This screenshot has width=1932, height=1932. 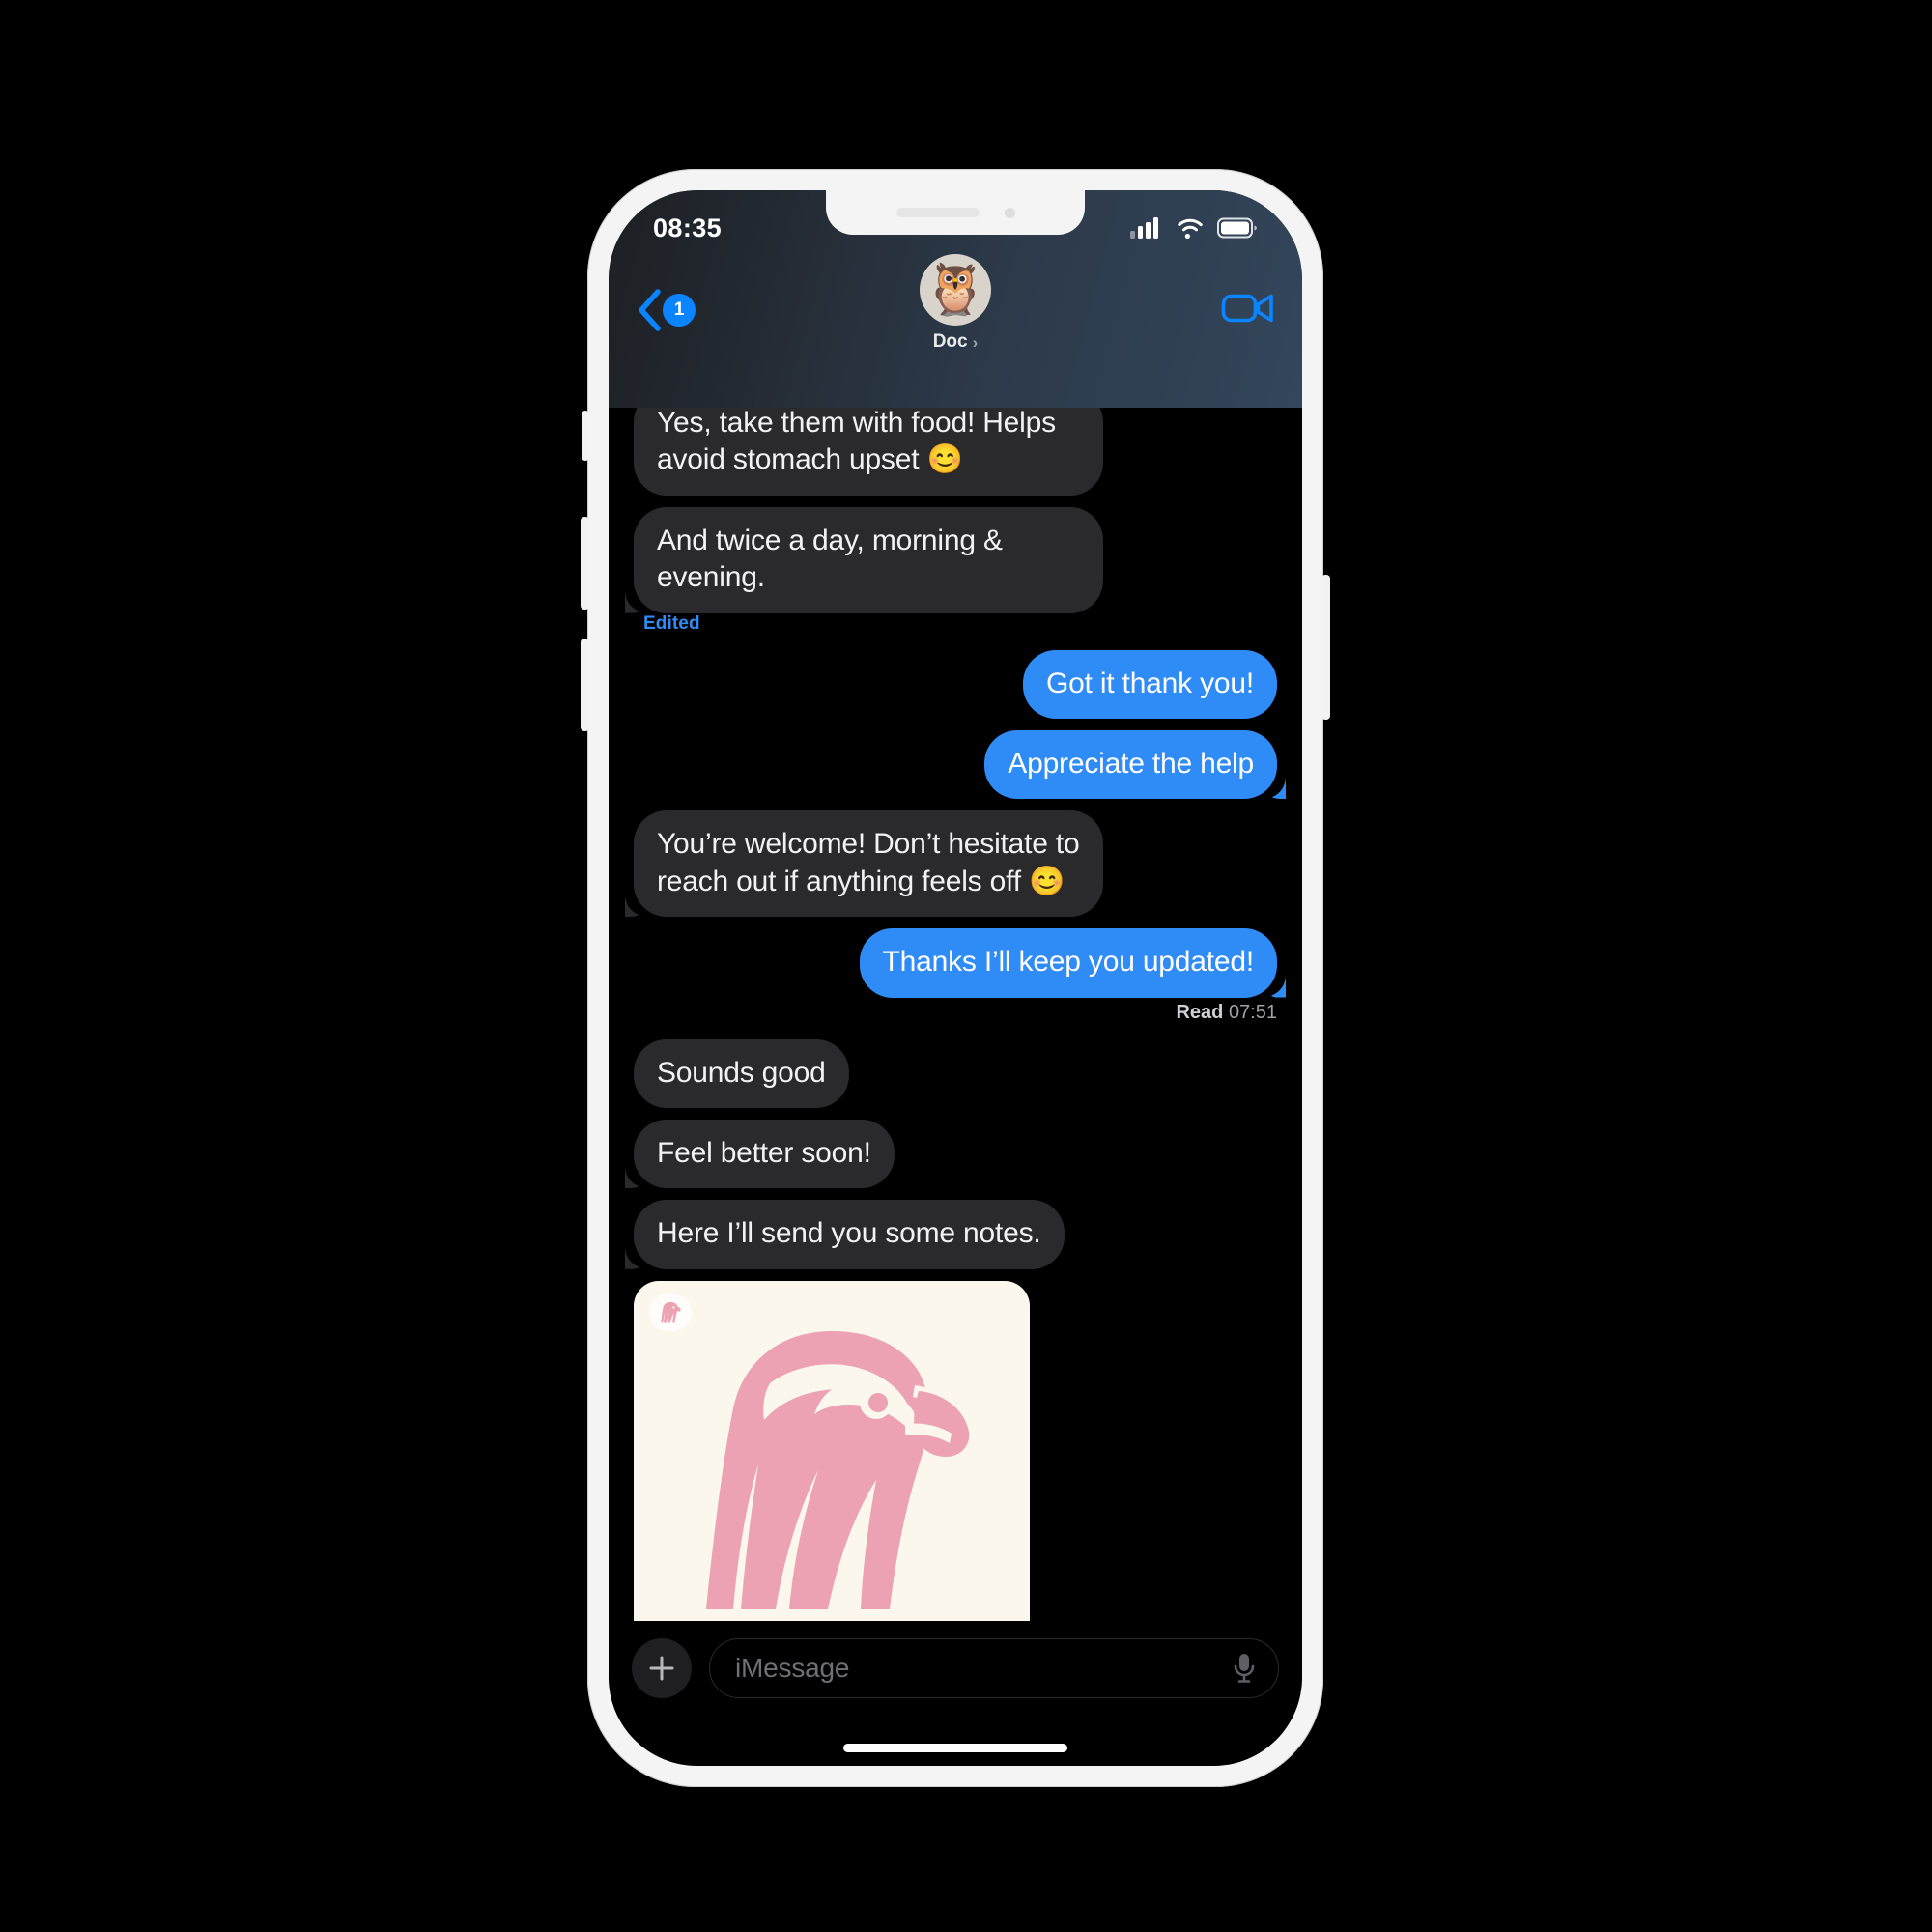 I want to click on message-row: Sounds good, so click(x=955, y=1073).